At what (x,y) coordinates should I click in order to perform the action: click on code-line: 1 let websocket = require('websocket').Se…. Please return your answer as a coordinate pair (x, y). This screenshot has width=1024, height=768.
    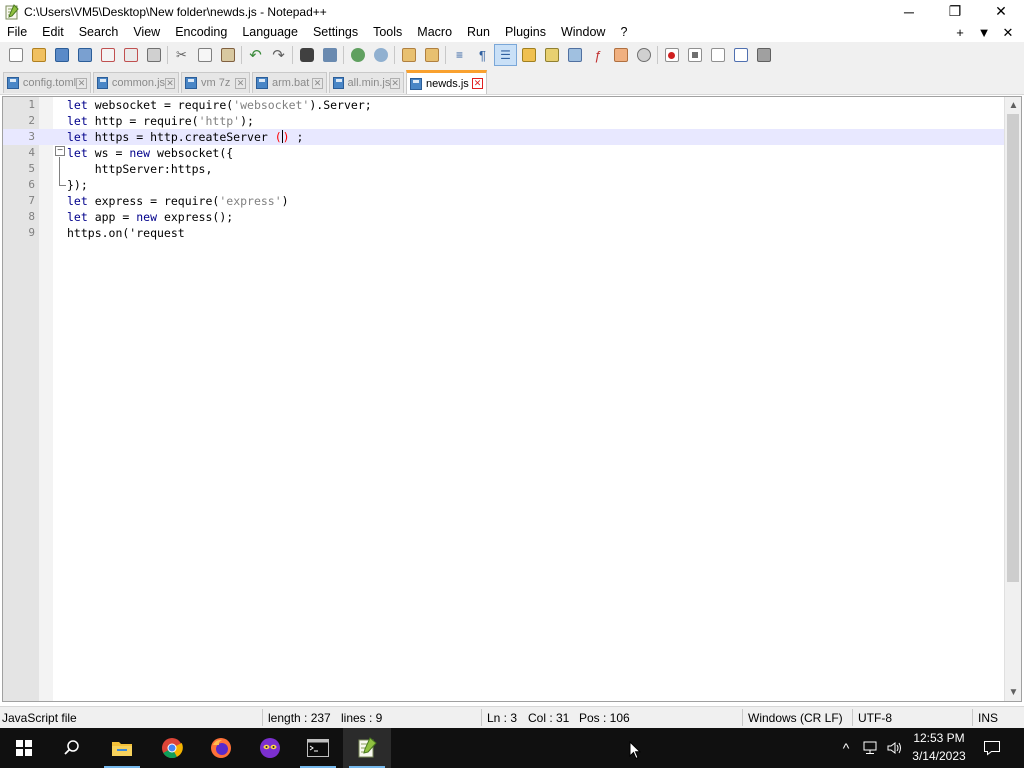
    Looking at the image, I should click on (504, 105).